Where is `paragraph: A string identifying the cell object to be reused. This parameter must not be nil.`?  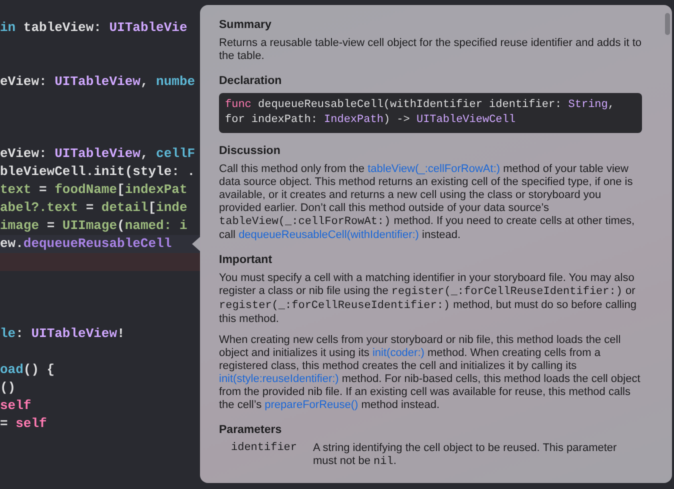
paragraph: A string identifying the cell object to be reused. This parameter must not be nil. is located at coordinates (465, 455).